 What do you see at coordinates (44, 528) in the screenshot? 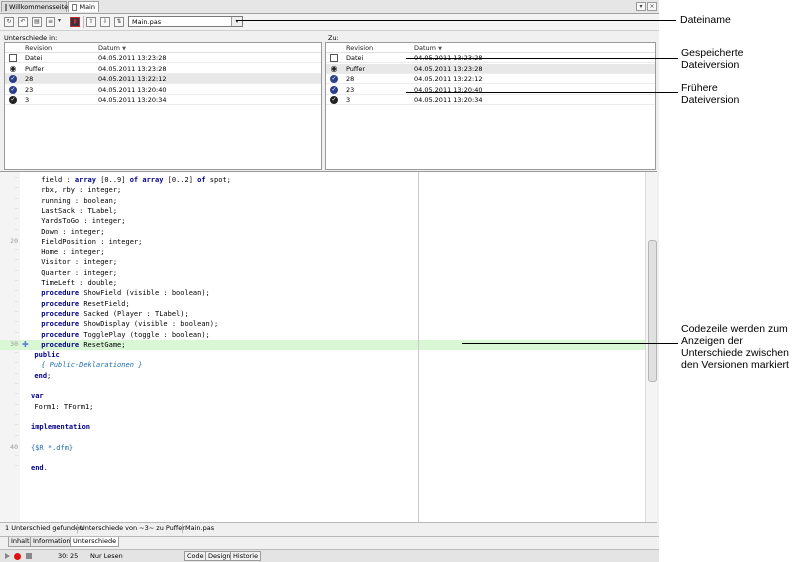
I see `differences-found-text: 1 Unterschied gefunden` at bounding box center [44, 528].